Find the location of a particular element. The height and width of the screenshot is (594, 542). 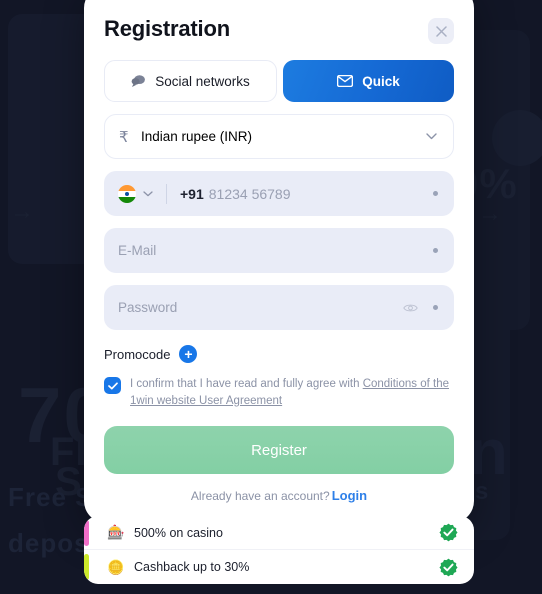

agreement-checkbox is located at coordinates (112, 385).